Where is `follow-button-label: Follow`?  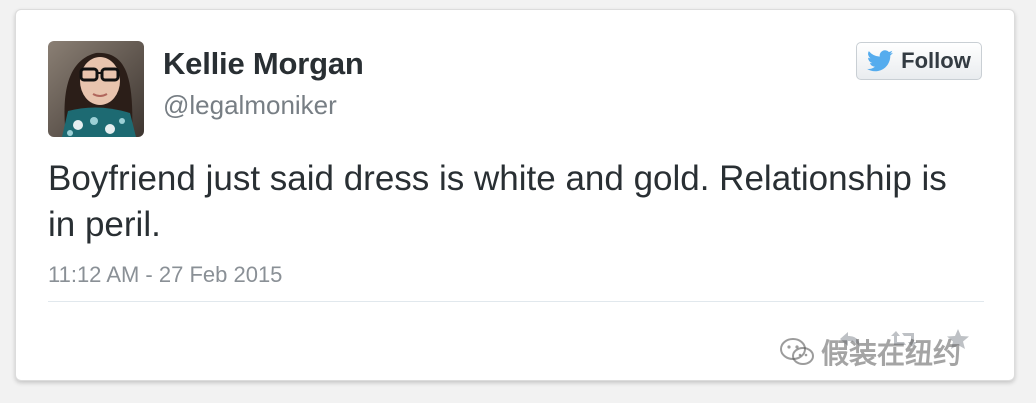
follow-button-label: Follow is located at coordinates (936, 60).